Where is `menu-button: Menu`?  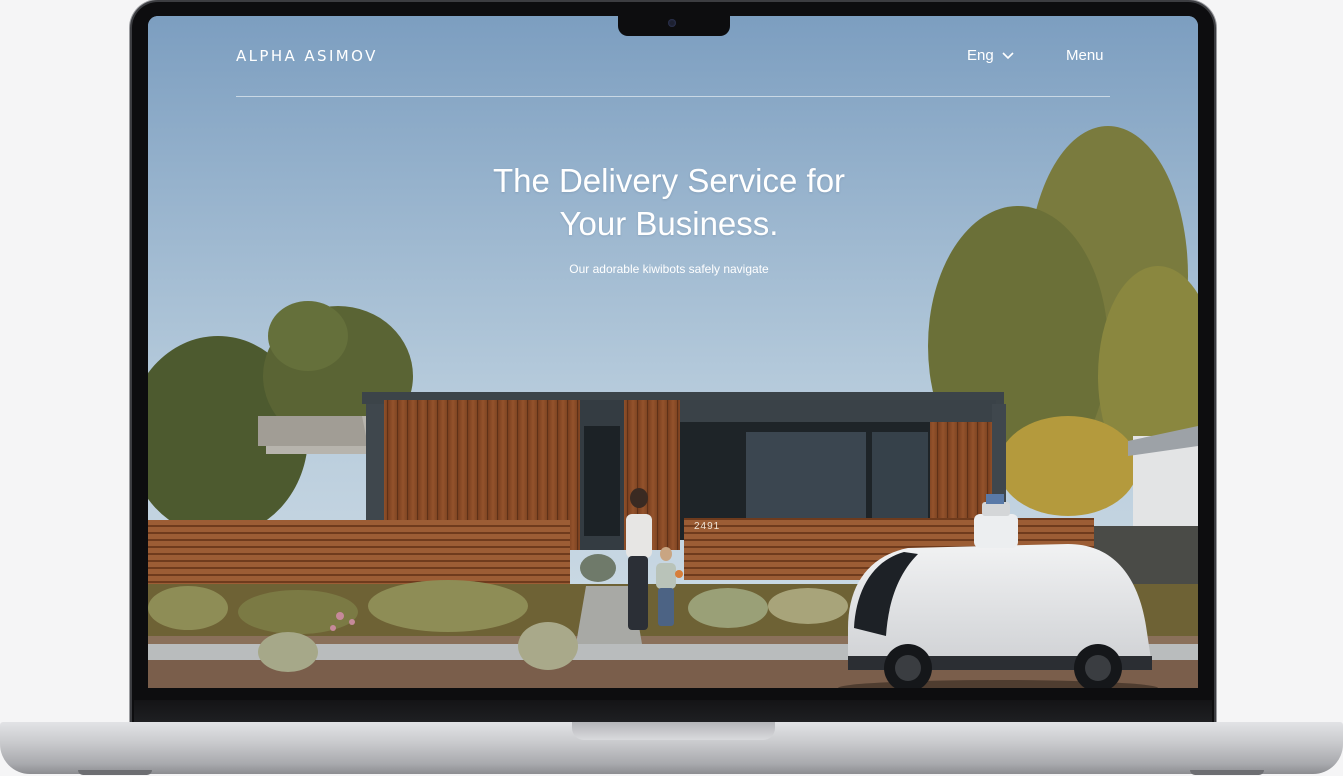 menu-button: Menu is located at coordinates (1085, 55).